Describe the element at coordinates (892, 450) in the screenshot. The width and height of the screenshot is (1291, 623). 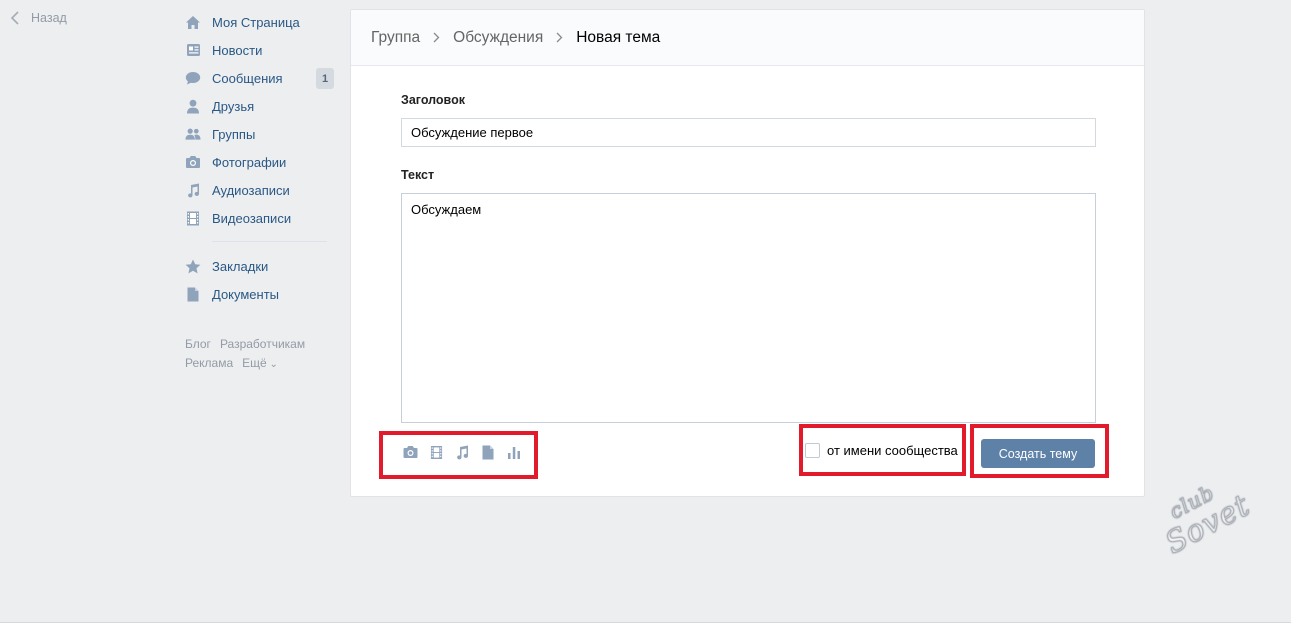
I see `post-as-community-label: от имени сообщества` at that location.